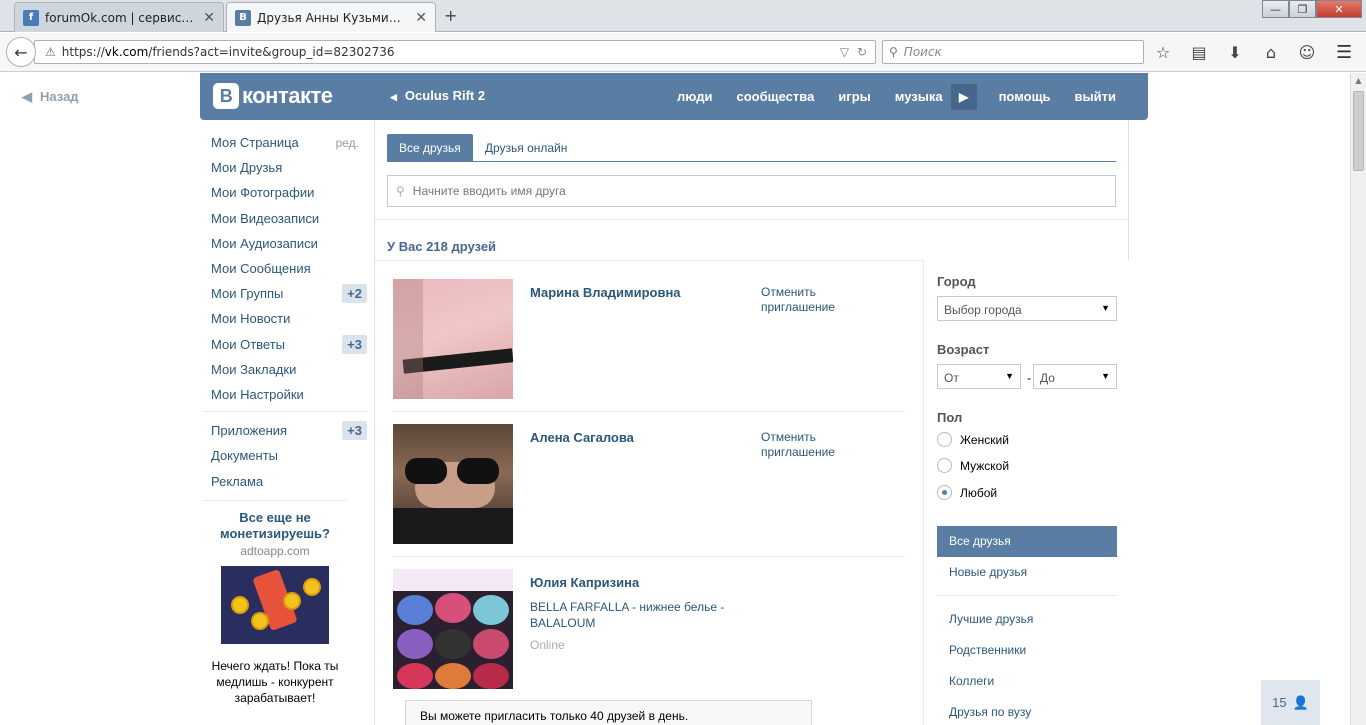 The width and height of the screenshot is (1366, 725). What do you see at coordinates (331, 17) in the screenshot?
I see `browser-tab-vk: В Друзья Анны Кузьминой |... ✕` at bounding box center [331, 17].